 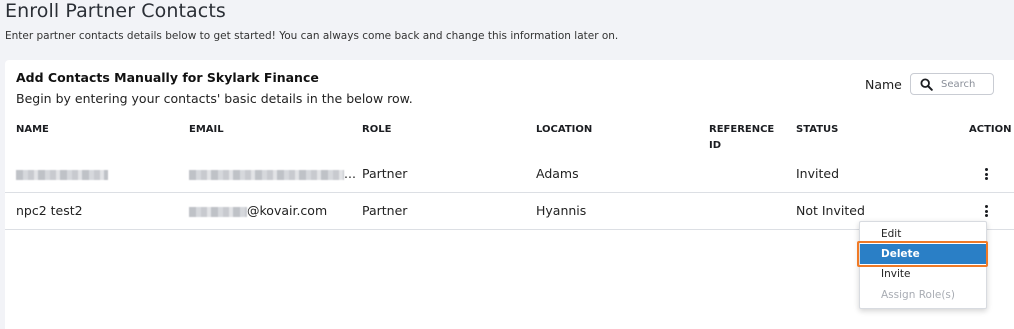 What do you see at coordinates (115, 11) in the screenshot?
I see `page-title: Enroll Partner Contacts` at bounding box center [115, 11].